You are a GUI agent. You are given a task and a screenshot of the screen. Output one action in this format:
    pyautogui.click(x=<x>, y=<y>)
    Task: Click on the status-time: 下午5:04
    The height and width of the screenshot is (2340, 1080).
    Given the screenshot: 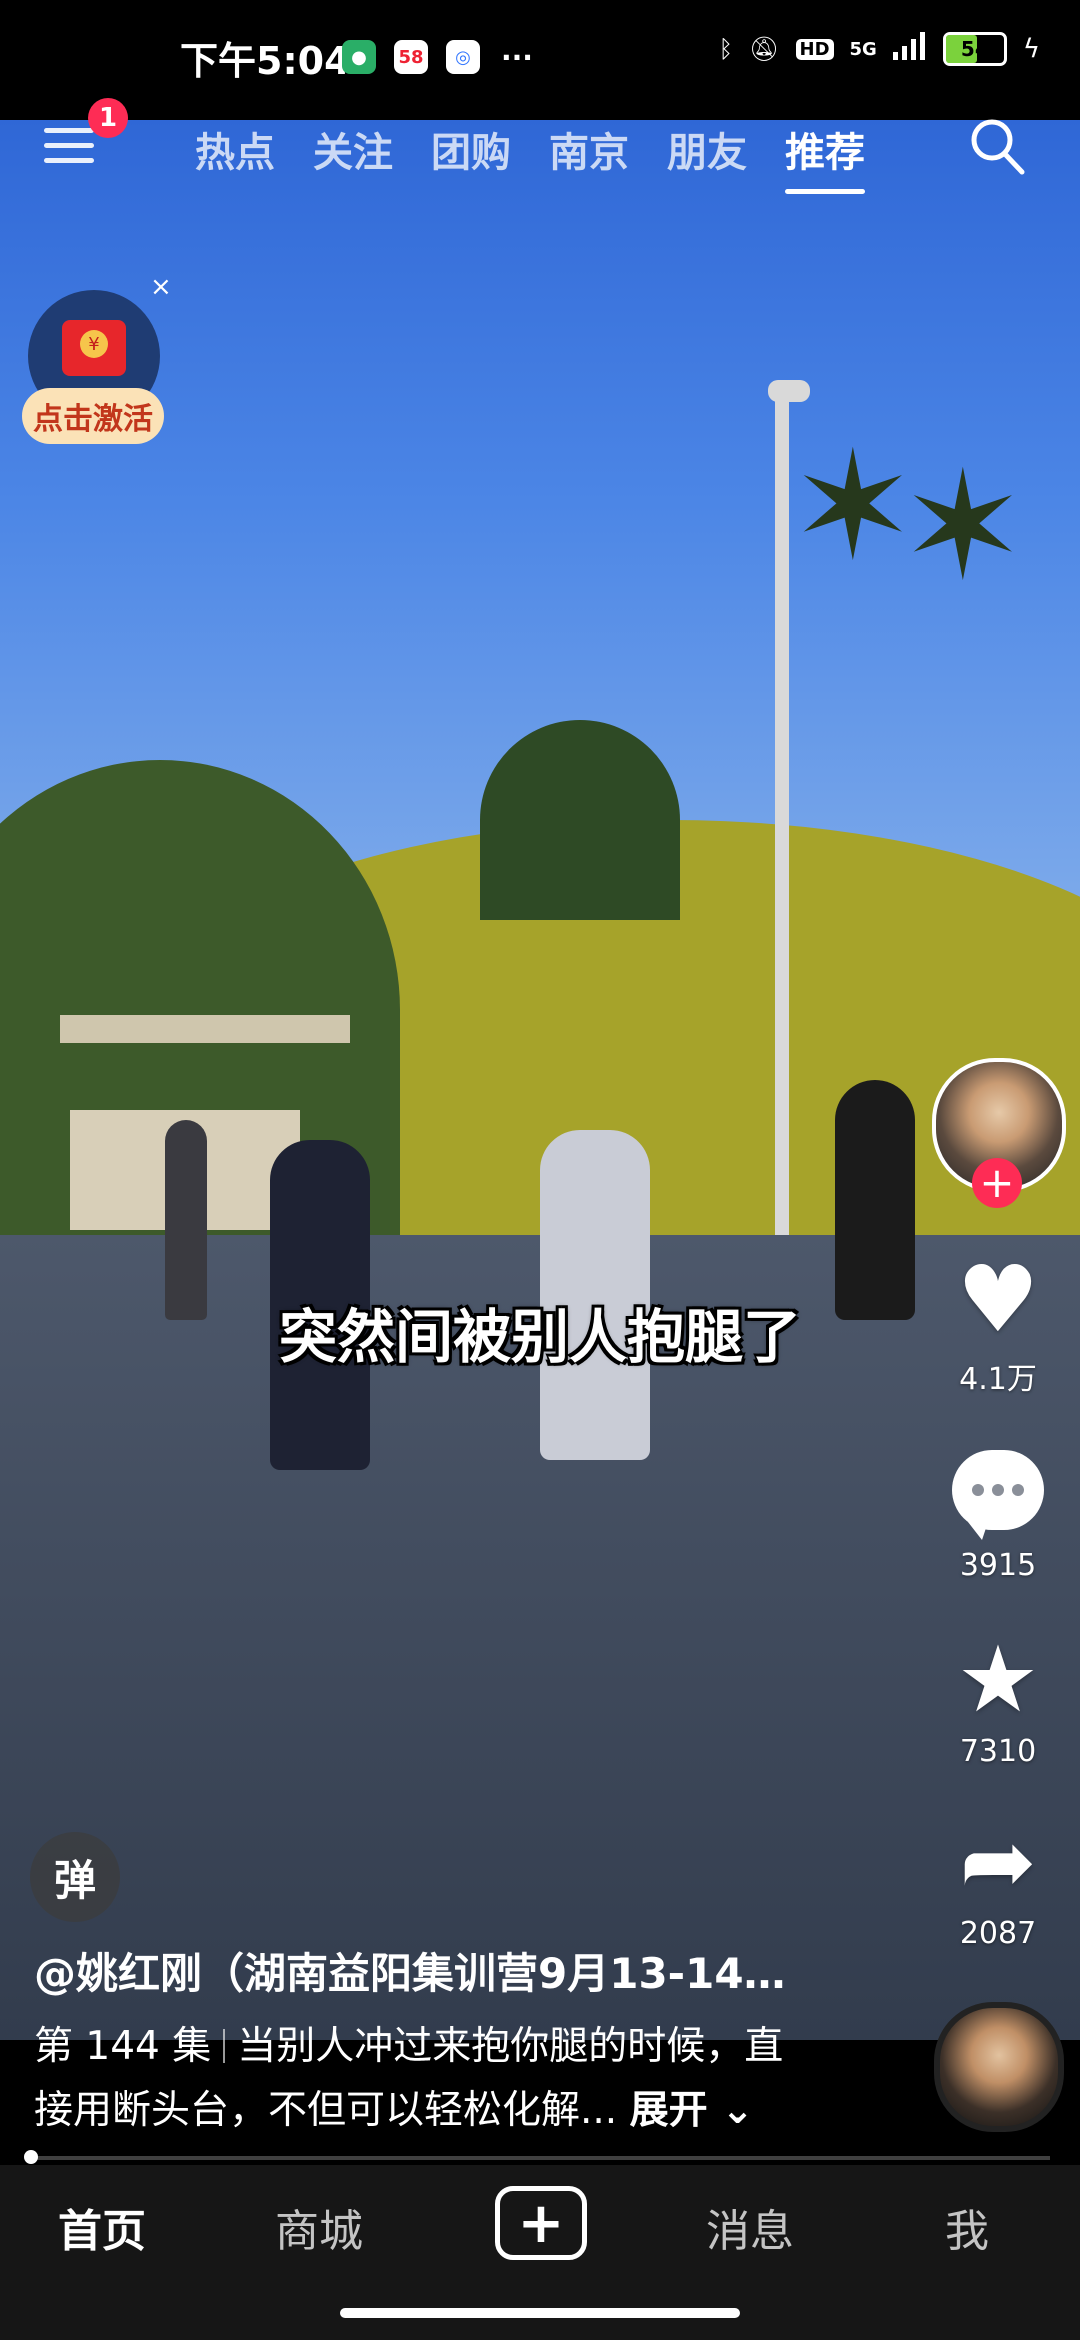 What is the action you would take?
    pyautogui.click(x=265, y=61)
    